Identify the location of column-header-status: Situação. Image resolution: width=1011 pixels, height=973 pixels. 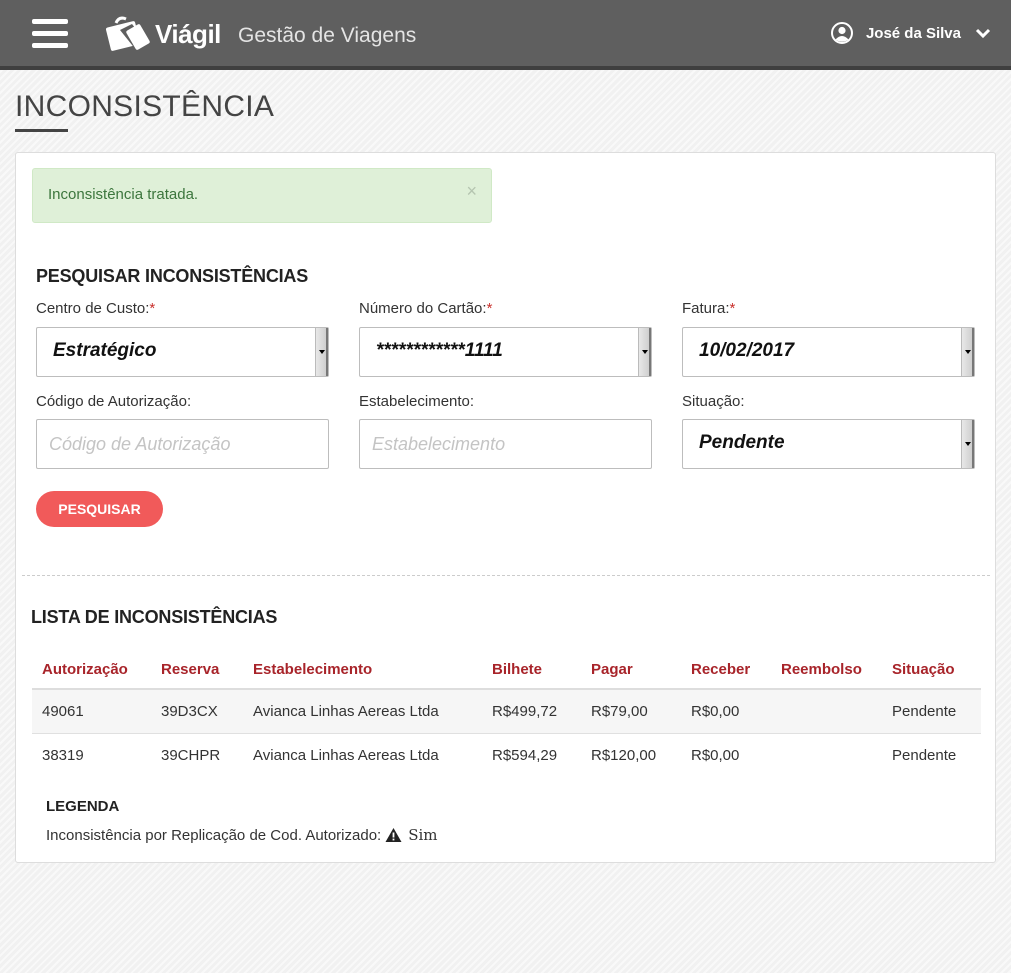
(931, 670).